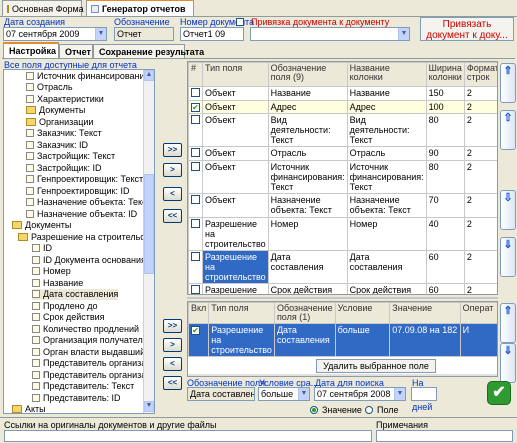  I want to click on cell-field: Срок действия, so click(307, 288).